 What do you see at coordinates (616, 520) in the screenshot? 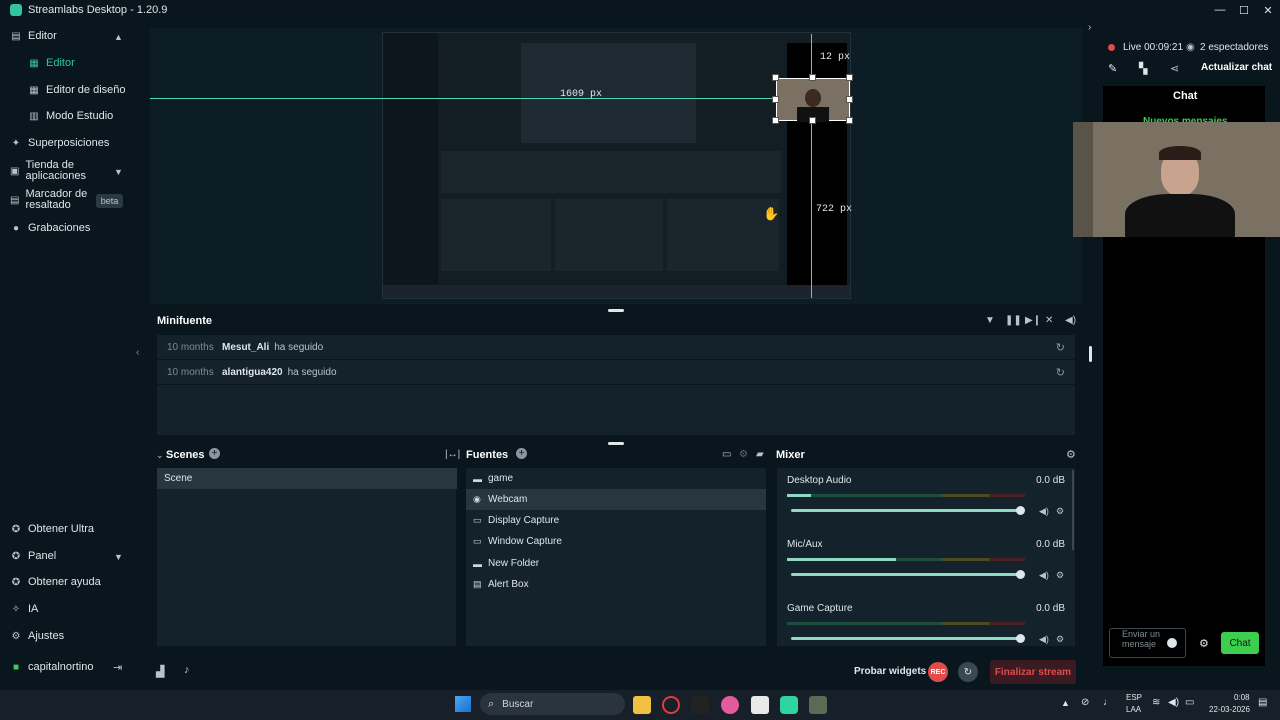
I see `source-item: ▭ Display Capture` at bounding box center [616, 520].